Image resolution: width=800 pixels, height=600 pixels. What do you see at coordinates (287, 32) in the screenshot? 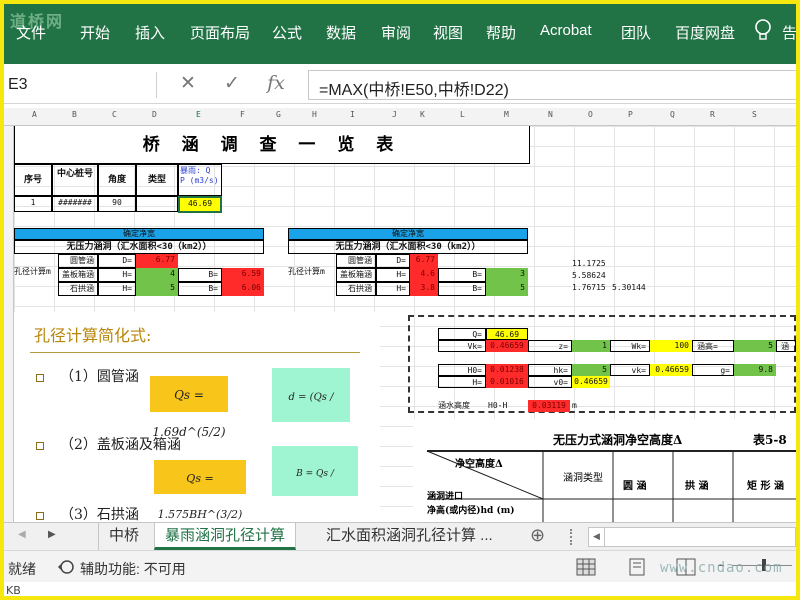
I see `tab-formulas: 公式` at bounding box center [287, 32].